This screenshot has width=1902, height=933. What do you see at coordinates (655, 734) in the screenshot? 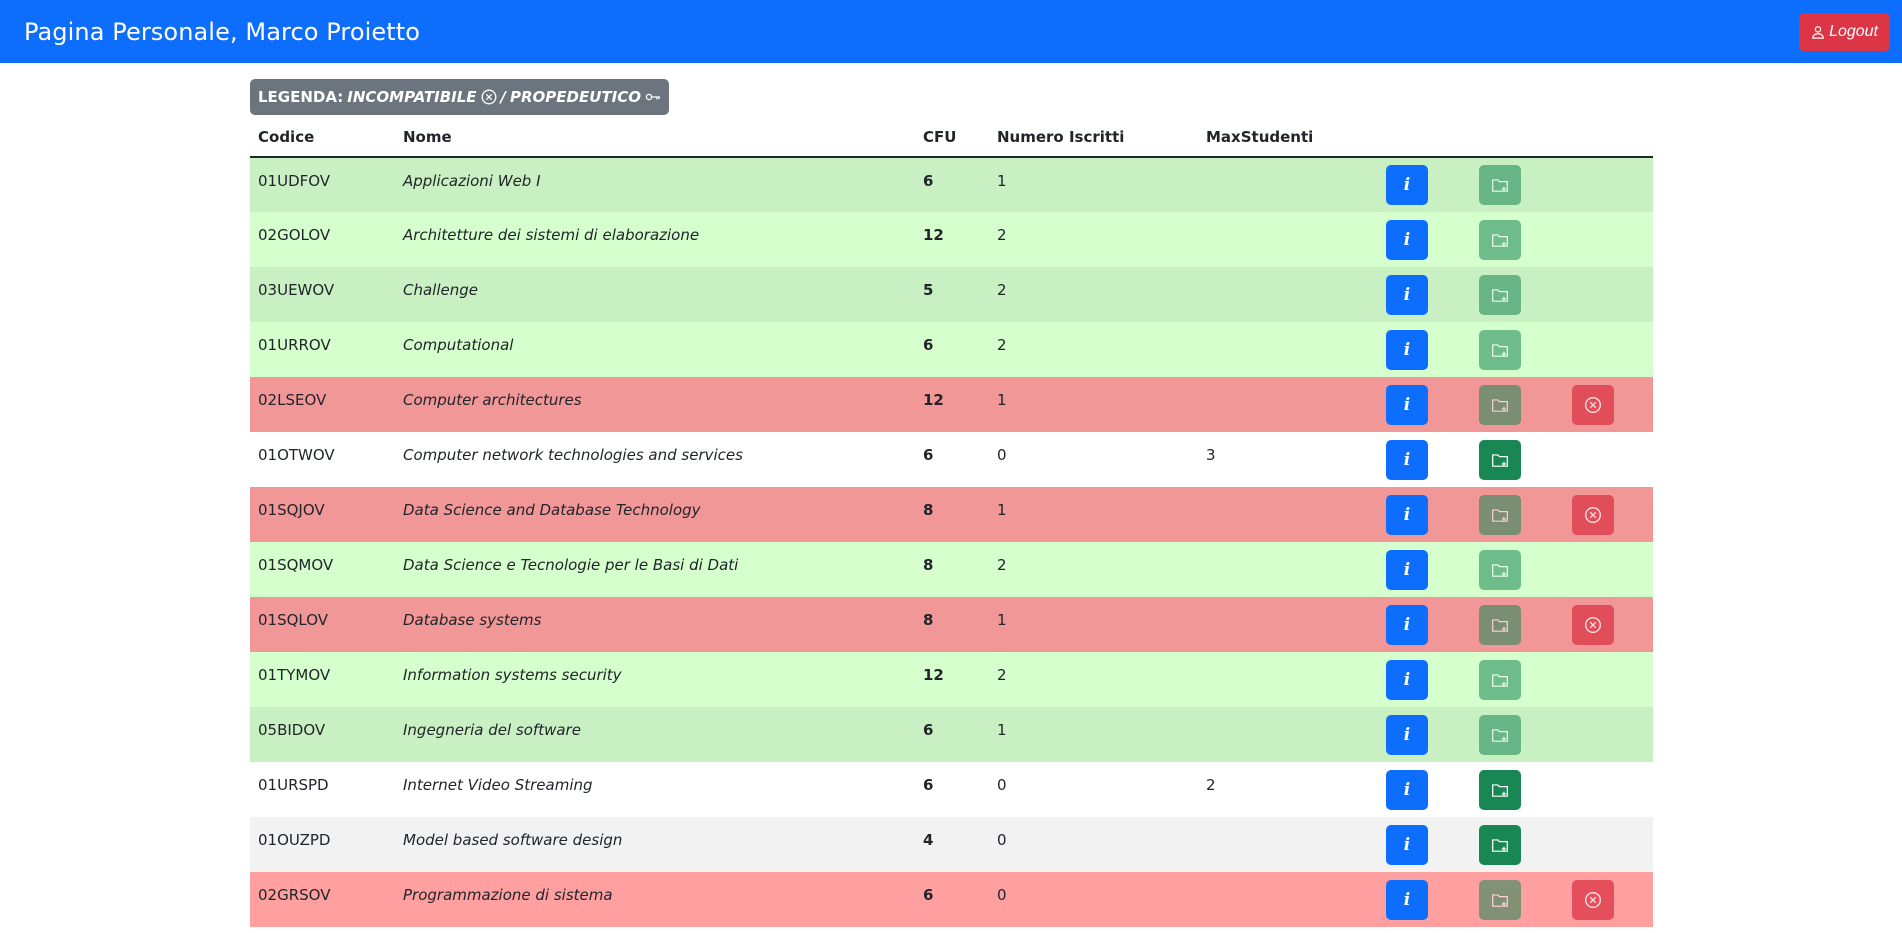
I see `cell-nome: Ingegneria del software` at bounding box center [655, 734].